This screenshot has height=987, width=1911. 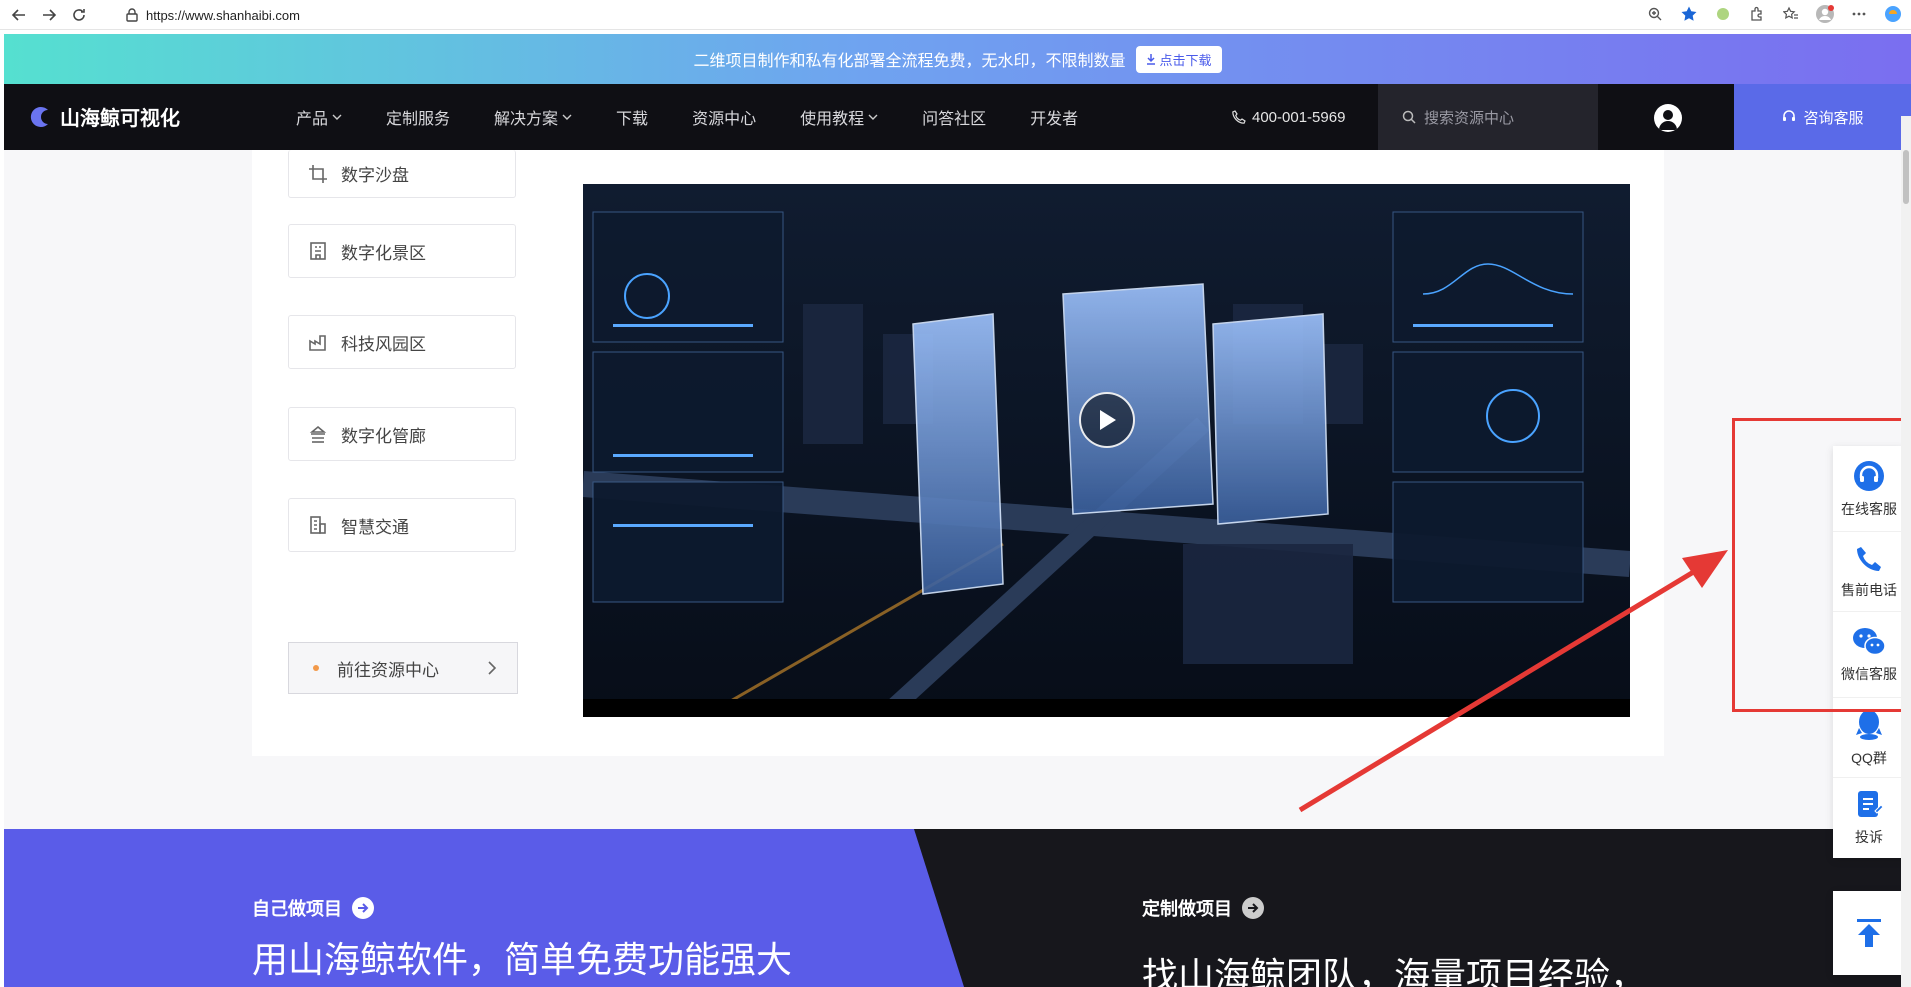 What do you see at coordinates (383, 253) in the screenshot?
I see `sidebar-item-label: 数字化景区` at bounding box center [383, 253].